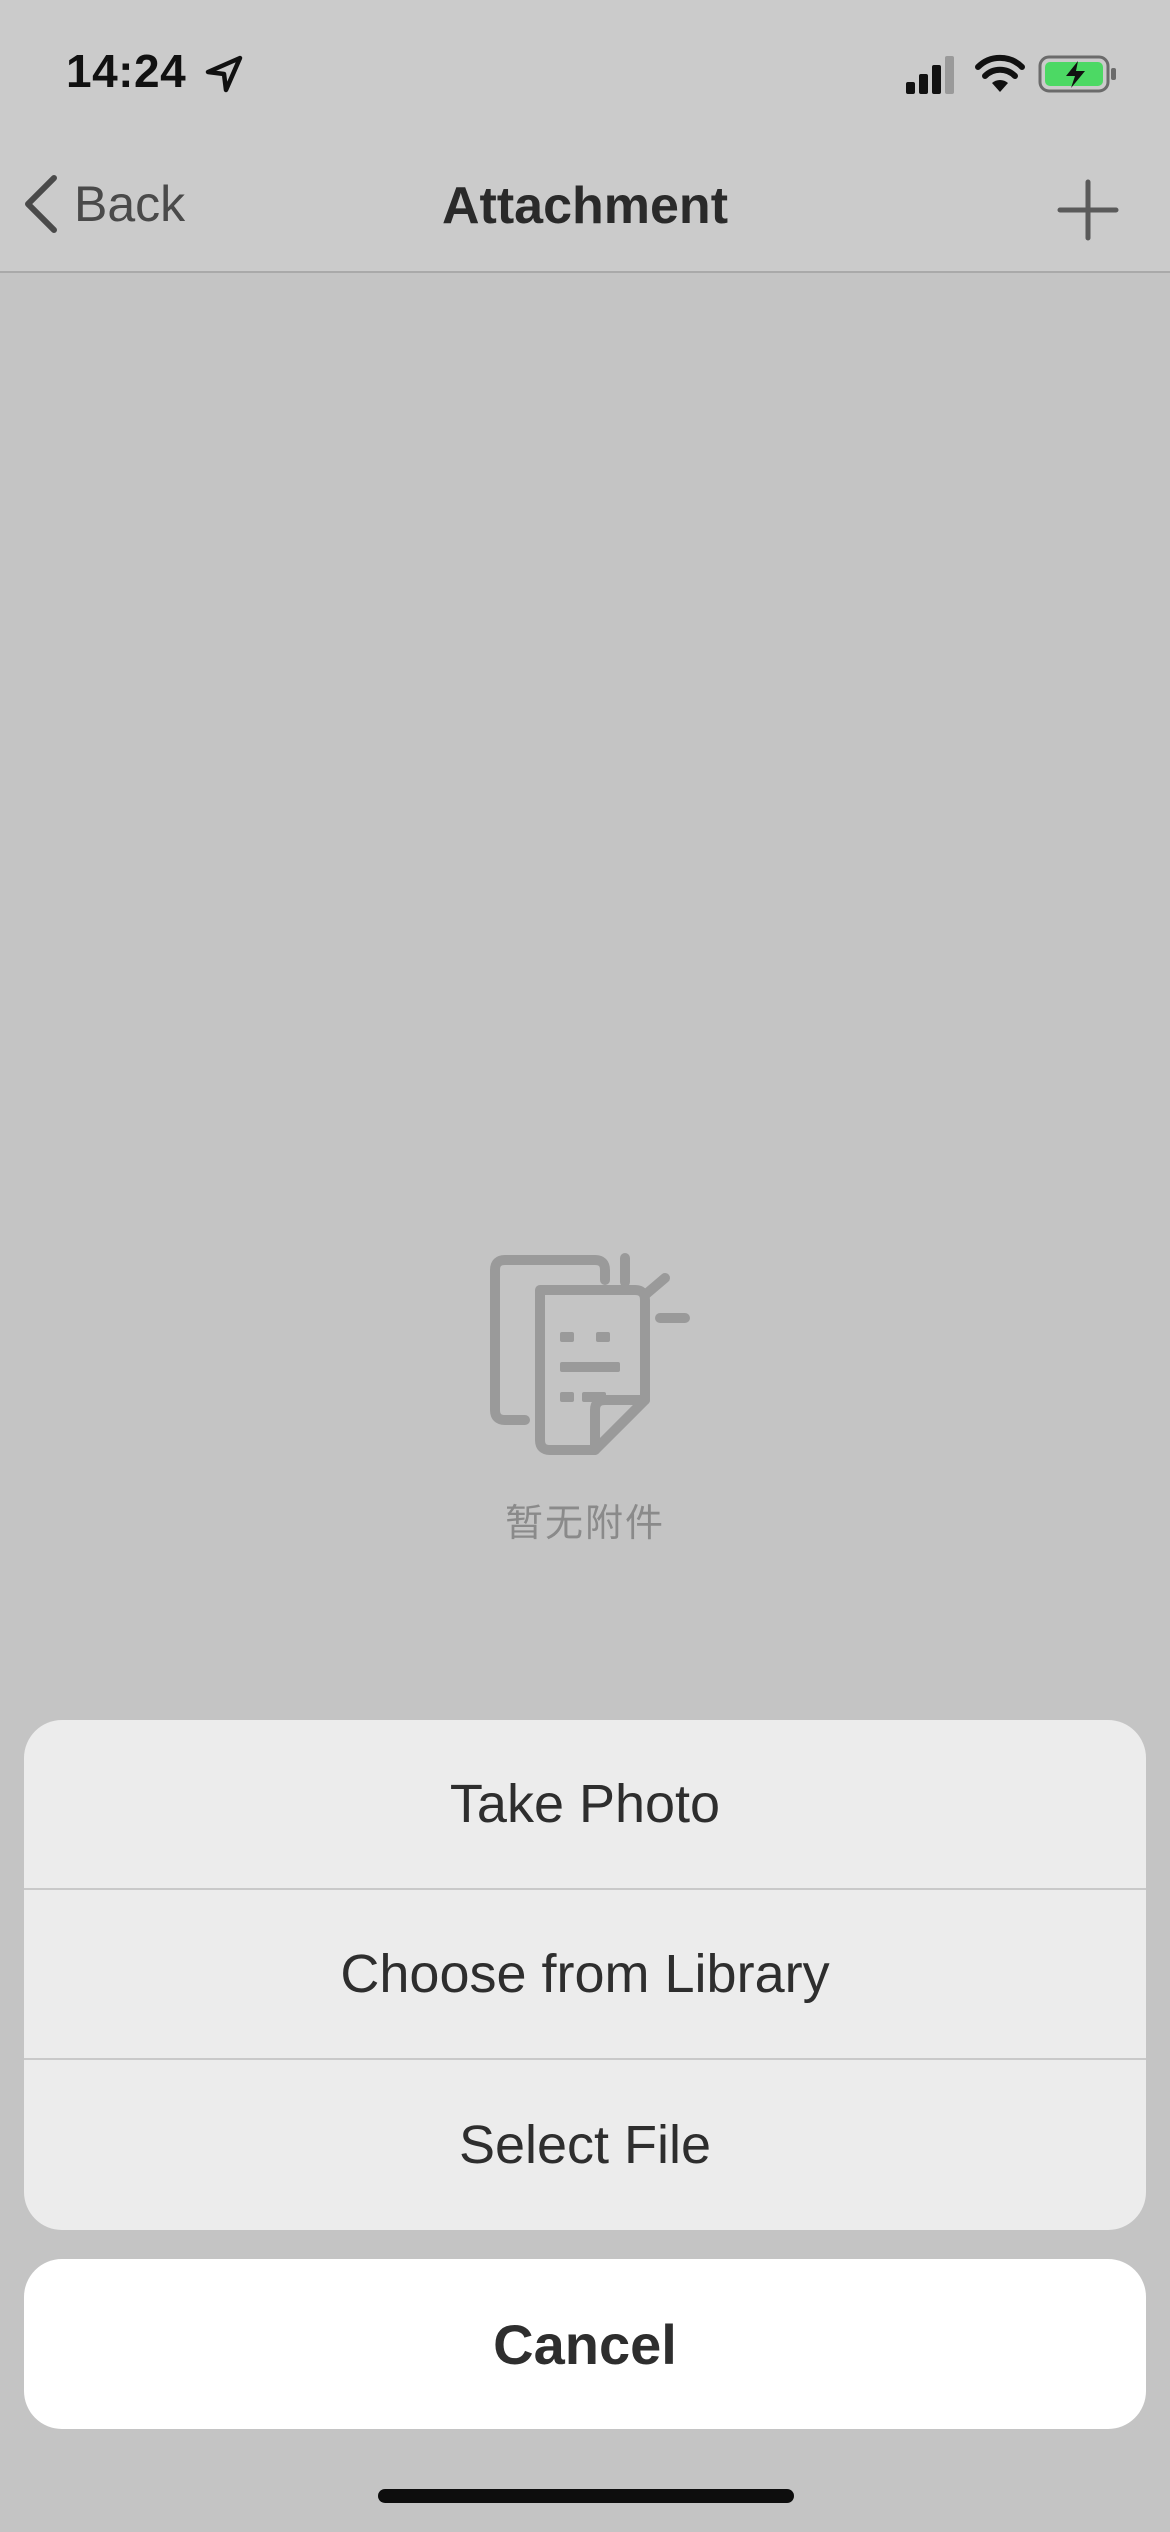 Image resolution: width=1170 pixels, height=2532 pixels. I want to click on status-time: 14:24, so click(126, 71).